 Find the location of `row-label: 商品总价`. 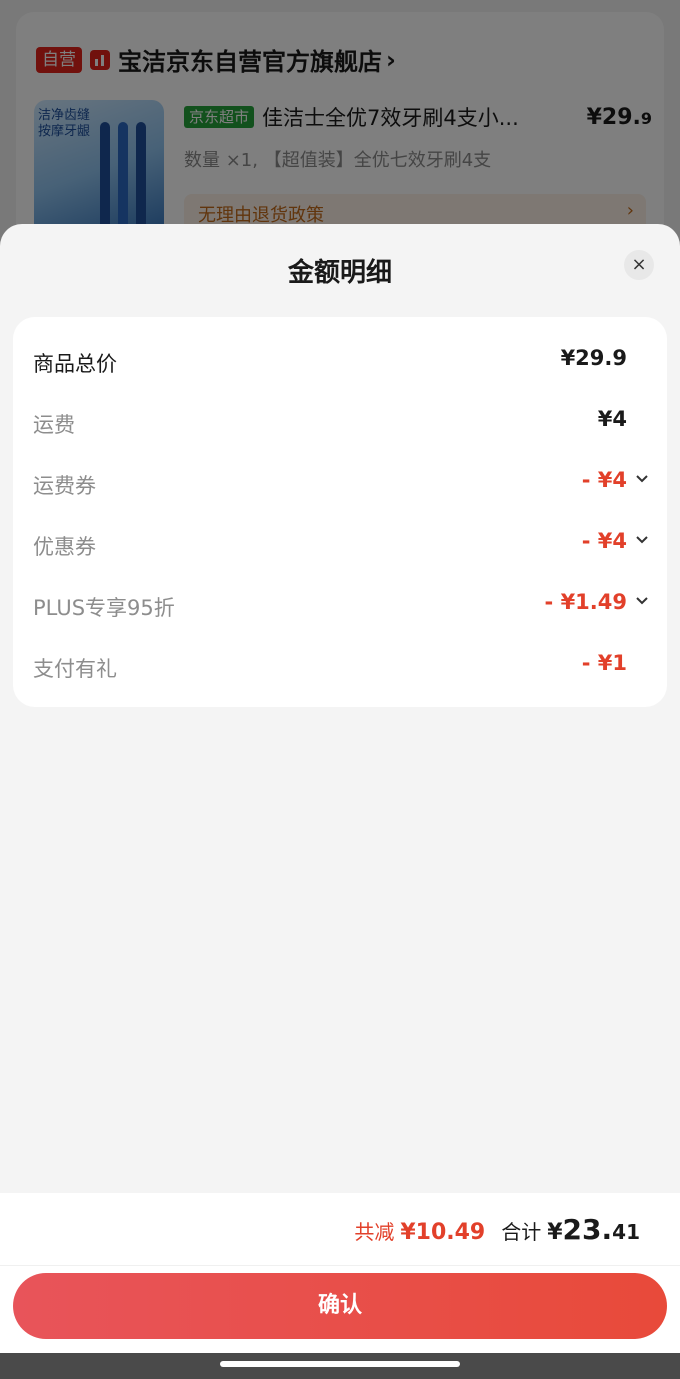

row-label: 商品总价 is located at coordinates (75, 364).